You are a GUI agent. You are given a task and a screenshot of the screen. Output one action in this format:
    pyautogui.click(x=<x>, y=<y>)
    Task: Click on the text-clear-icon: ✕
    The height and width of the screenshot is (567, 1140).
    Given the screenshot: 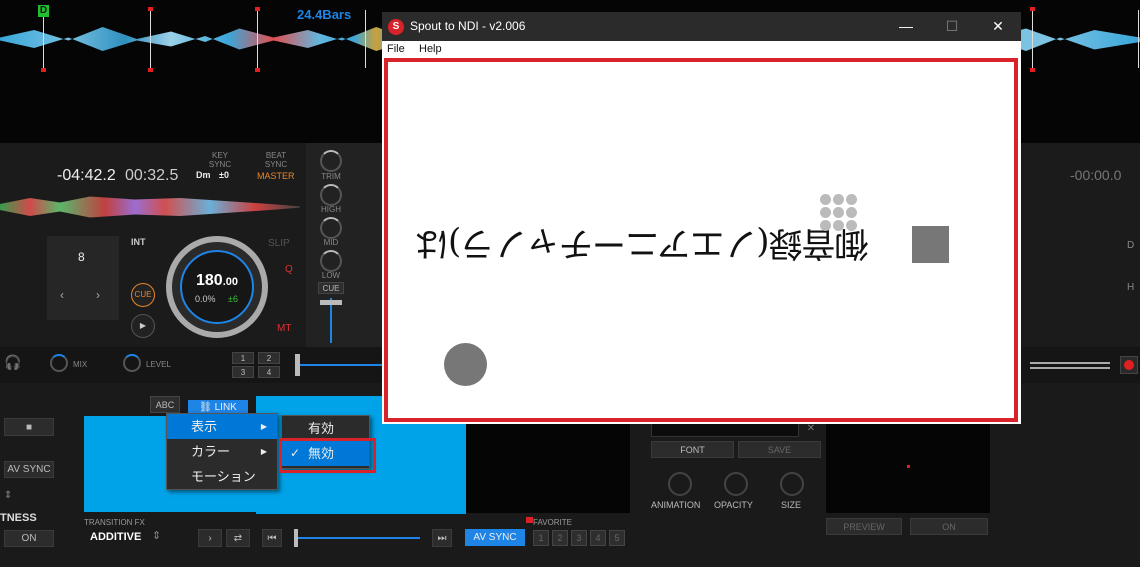 What is the action you would take?
    pyautogui.click(x=811, y=430)
    